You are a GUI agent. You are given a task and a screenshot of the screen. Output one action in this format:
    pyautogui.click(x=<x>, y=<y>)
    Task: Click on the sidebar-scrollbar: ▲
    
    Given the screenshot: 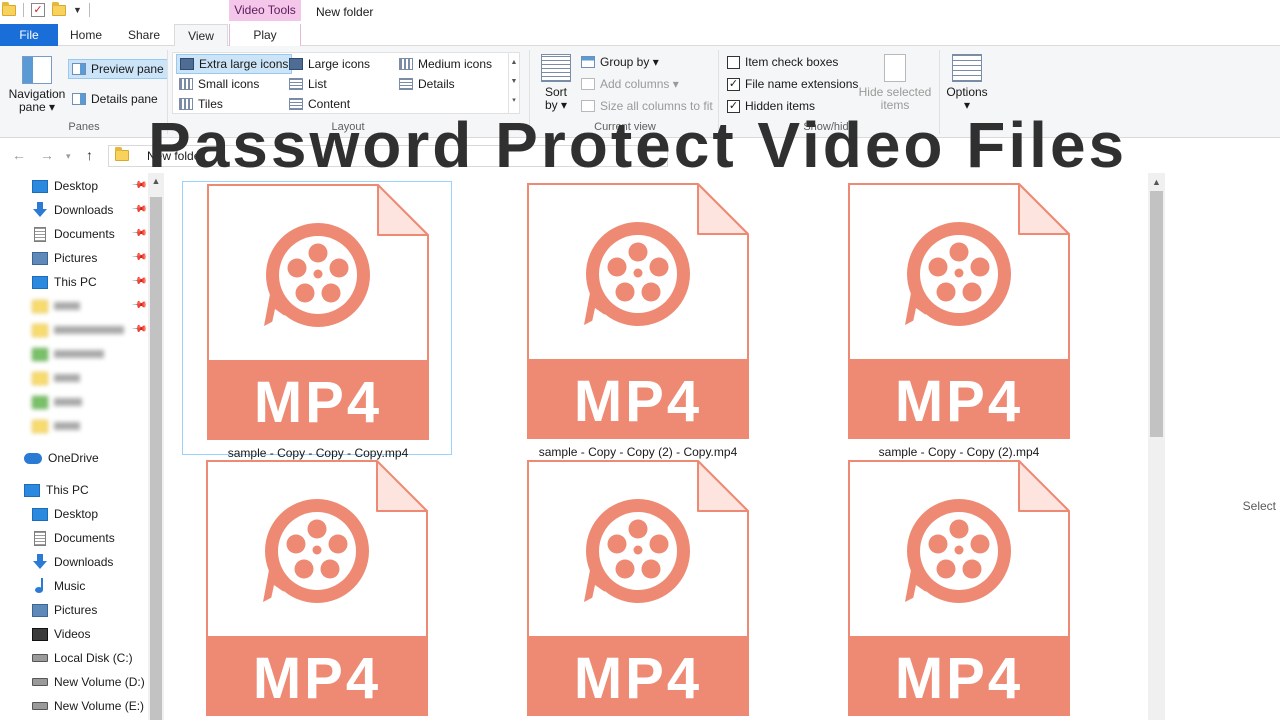 What is the action you would take?
    pyautogui.click(x=156, y=446)
    